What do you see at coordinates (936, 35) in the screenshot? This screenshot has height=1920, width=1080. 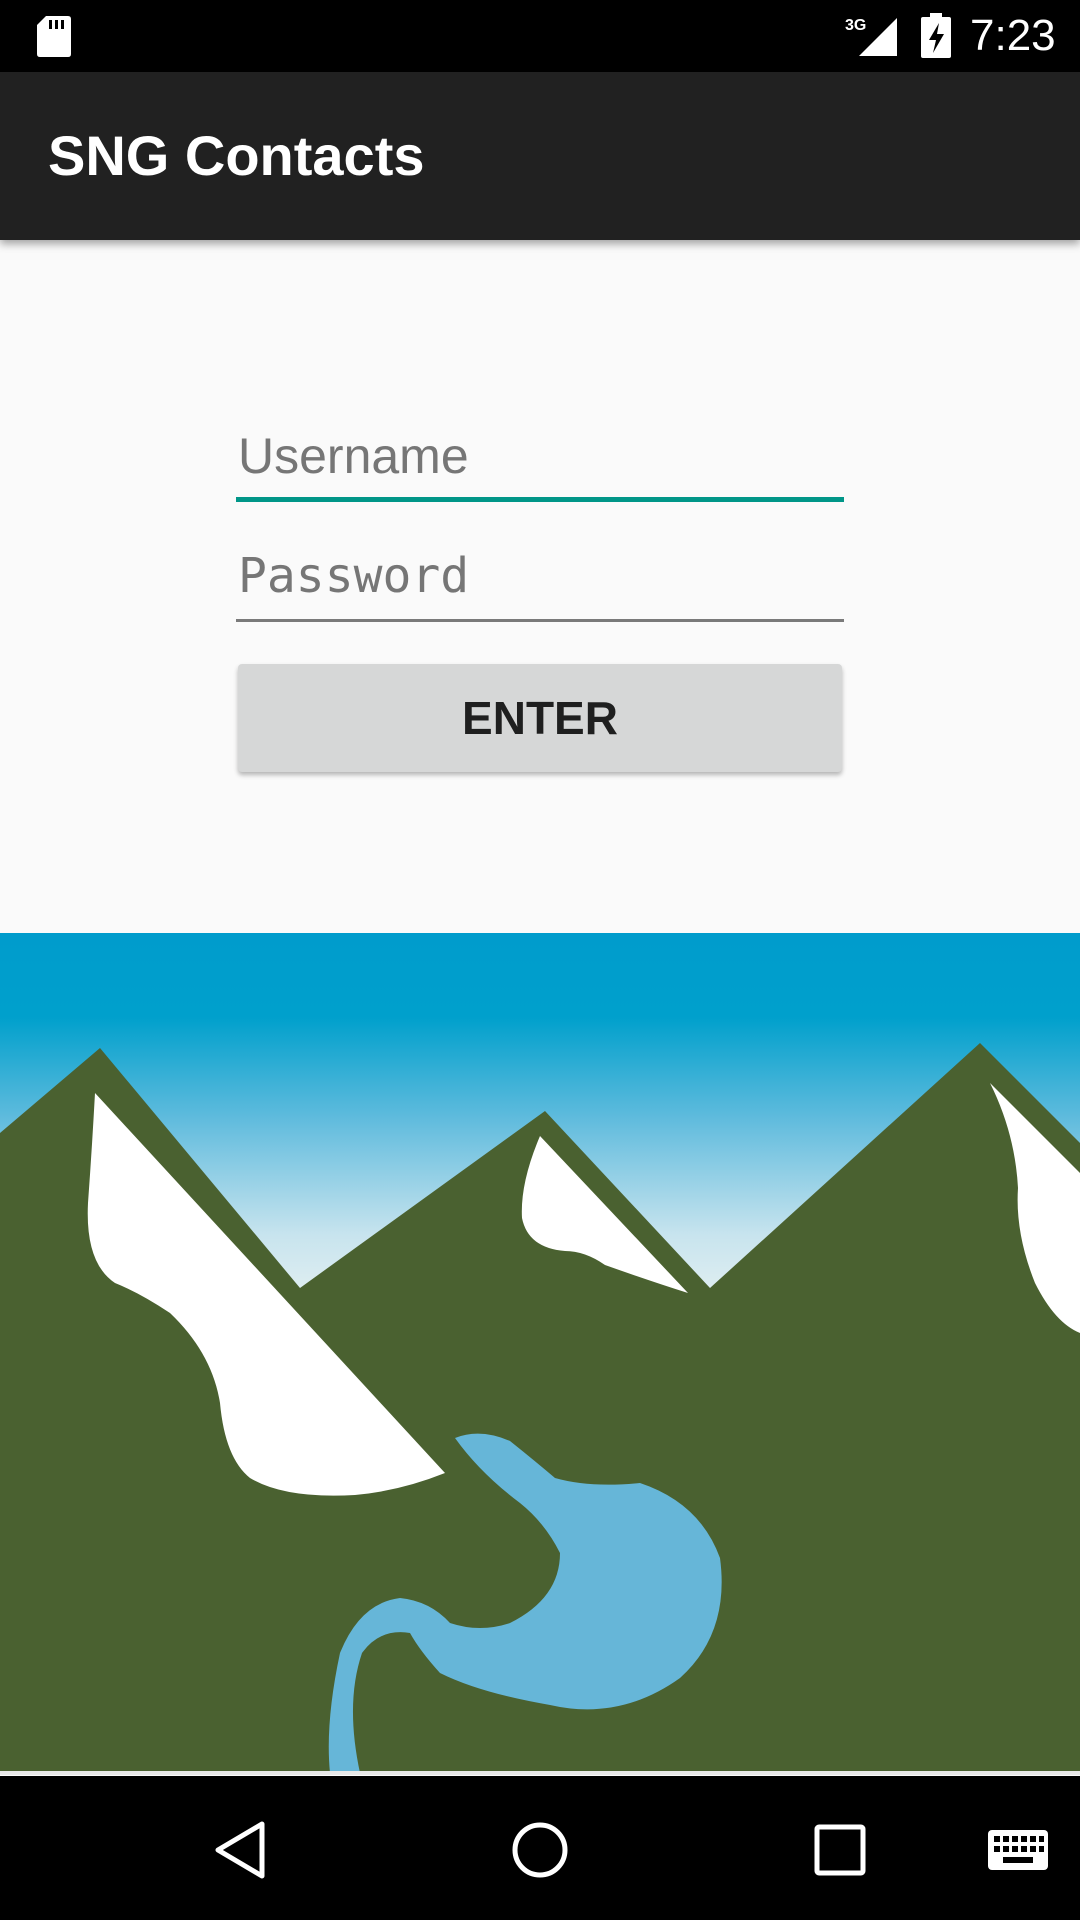 I see `battery-charging-icon` at bounding box center [936, 35].